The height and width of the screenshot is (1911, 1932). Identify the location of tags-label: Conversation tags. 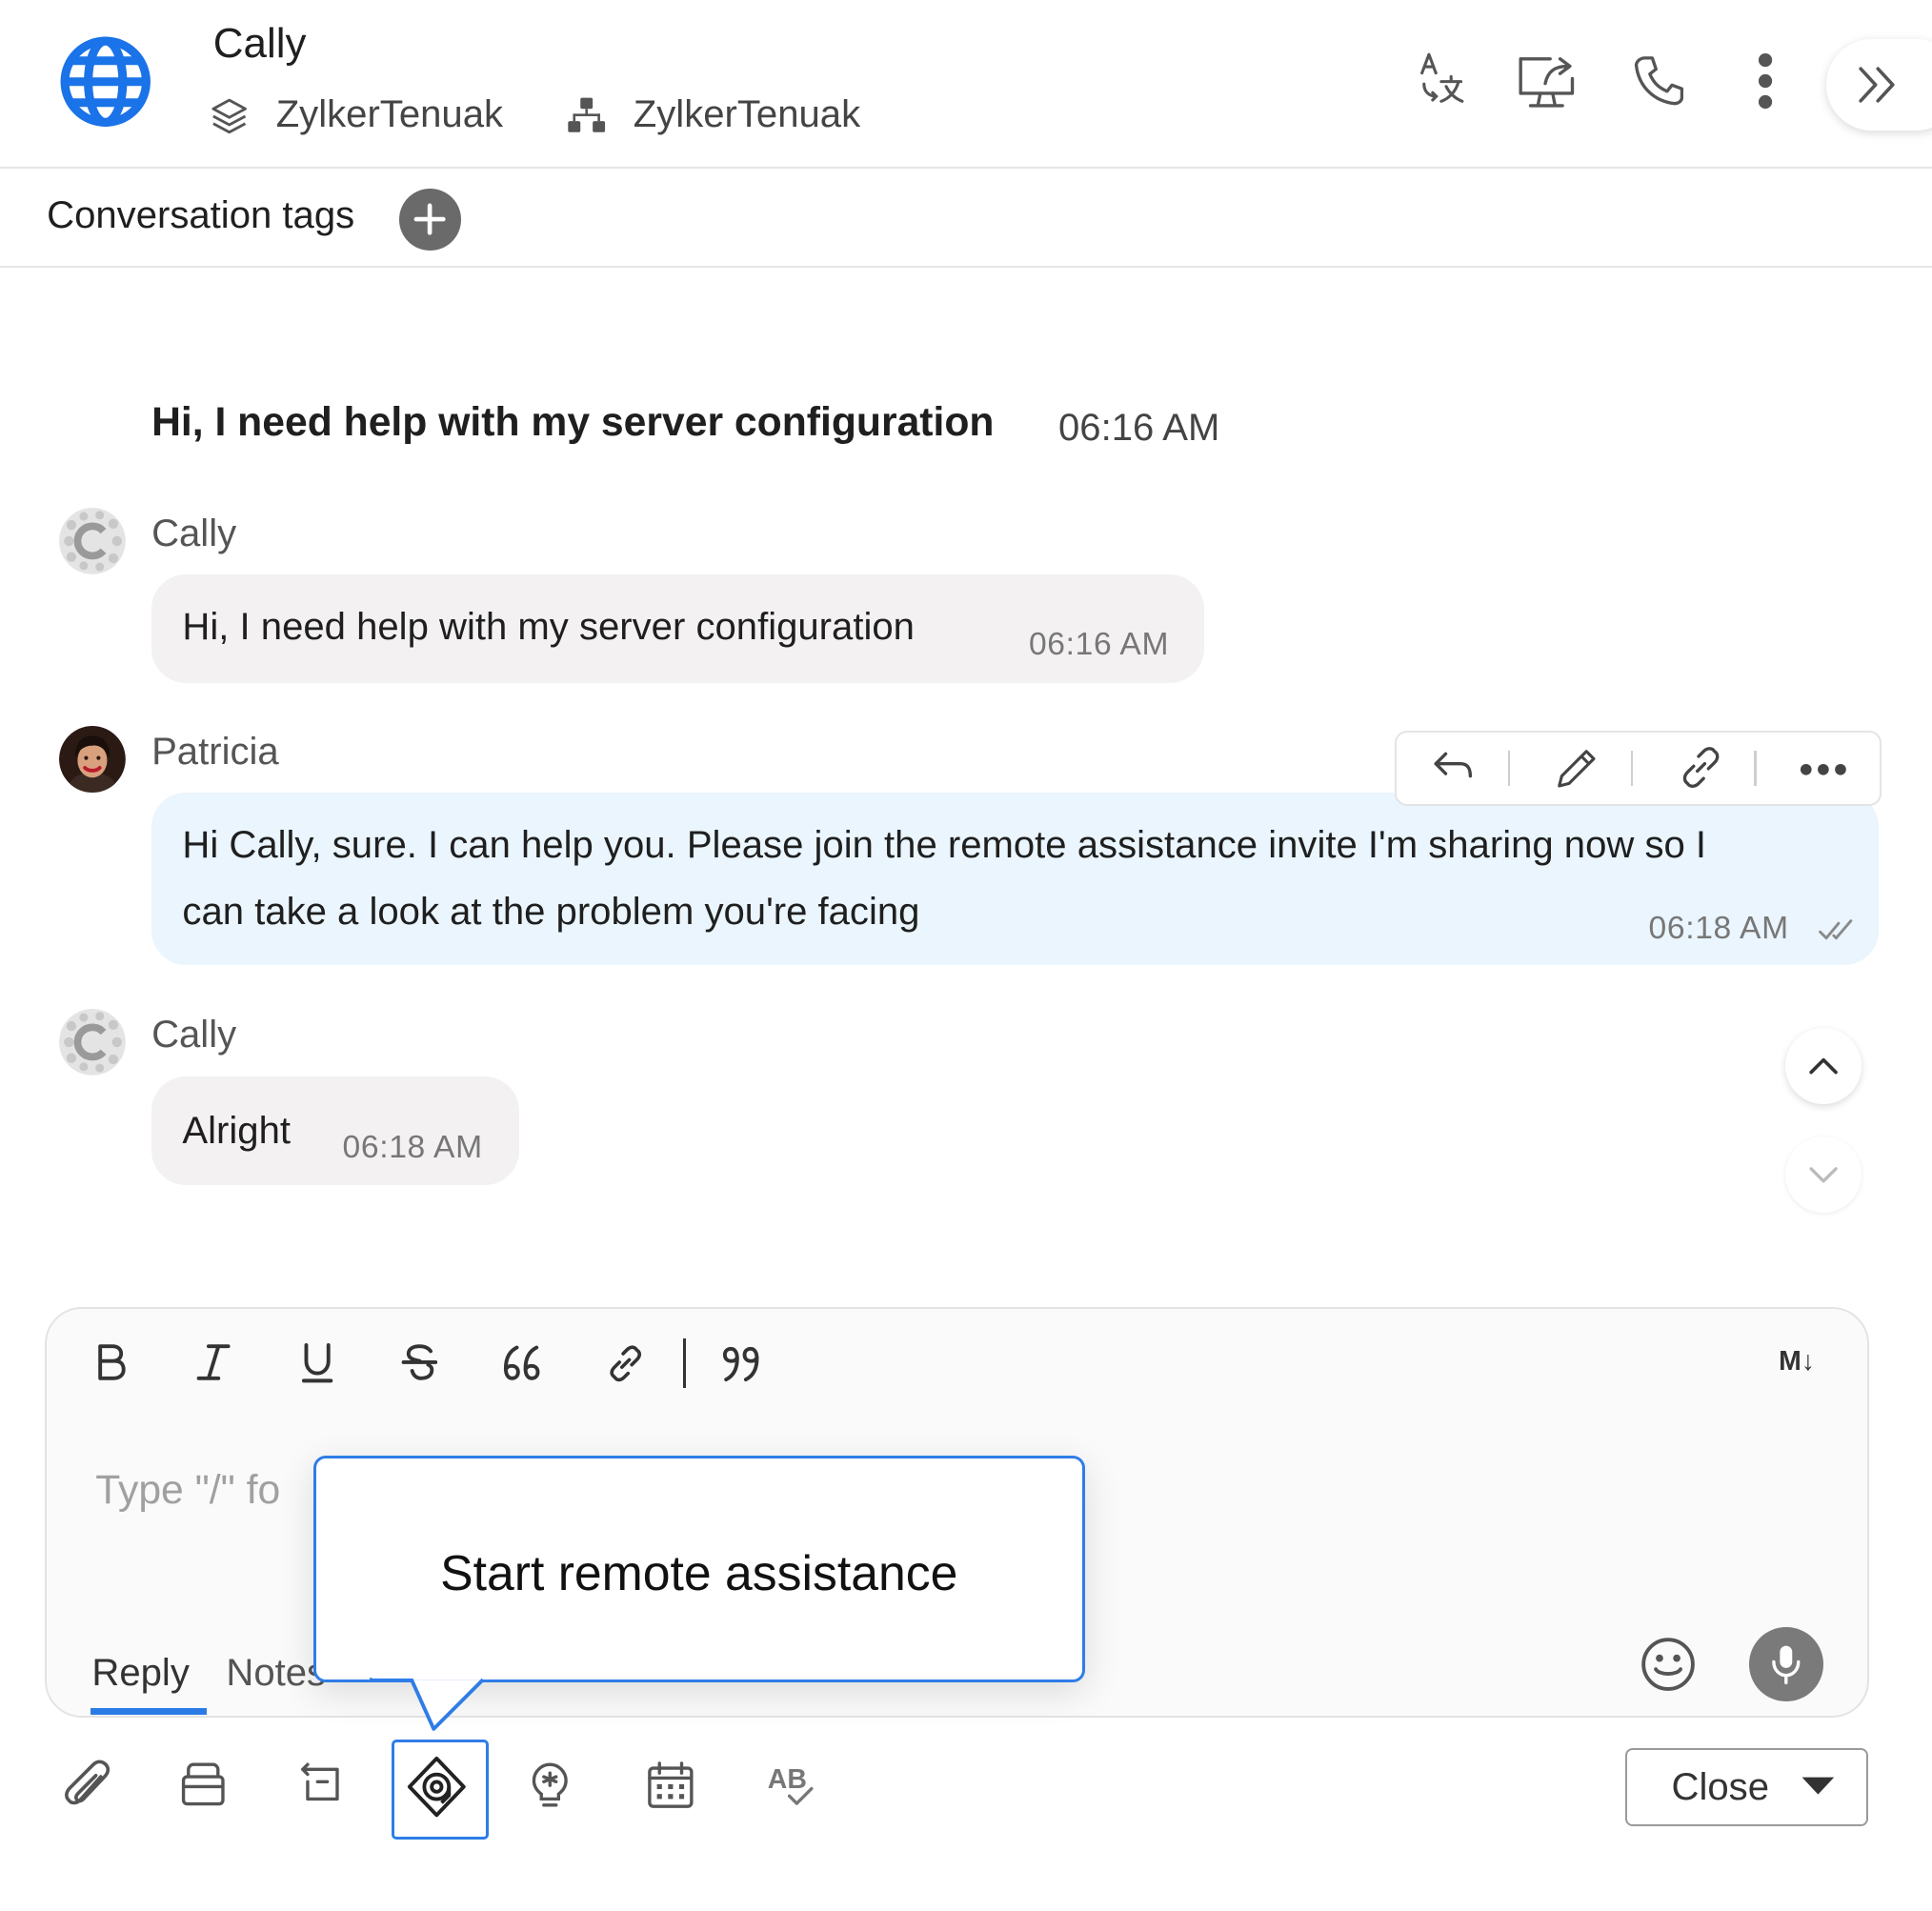
(201, 215).